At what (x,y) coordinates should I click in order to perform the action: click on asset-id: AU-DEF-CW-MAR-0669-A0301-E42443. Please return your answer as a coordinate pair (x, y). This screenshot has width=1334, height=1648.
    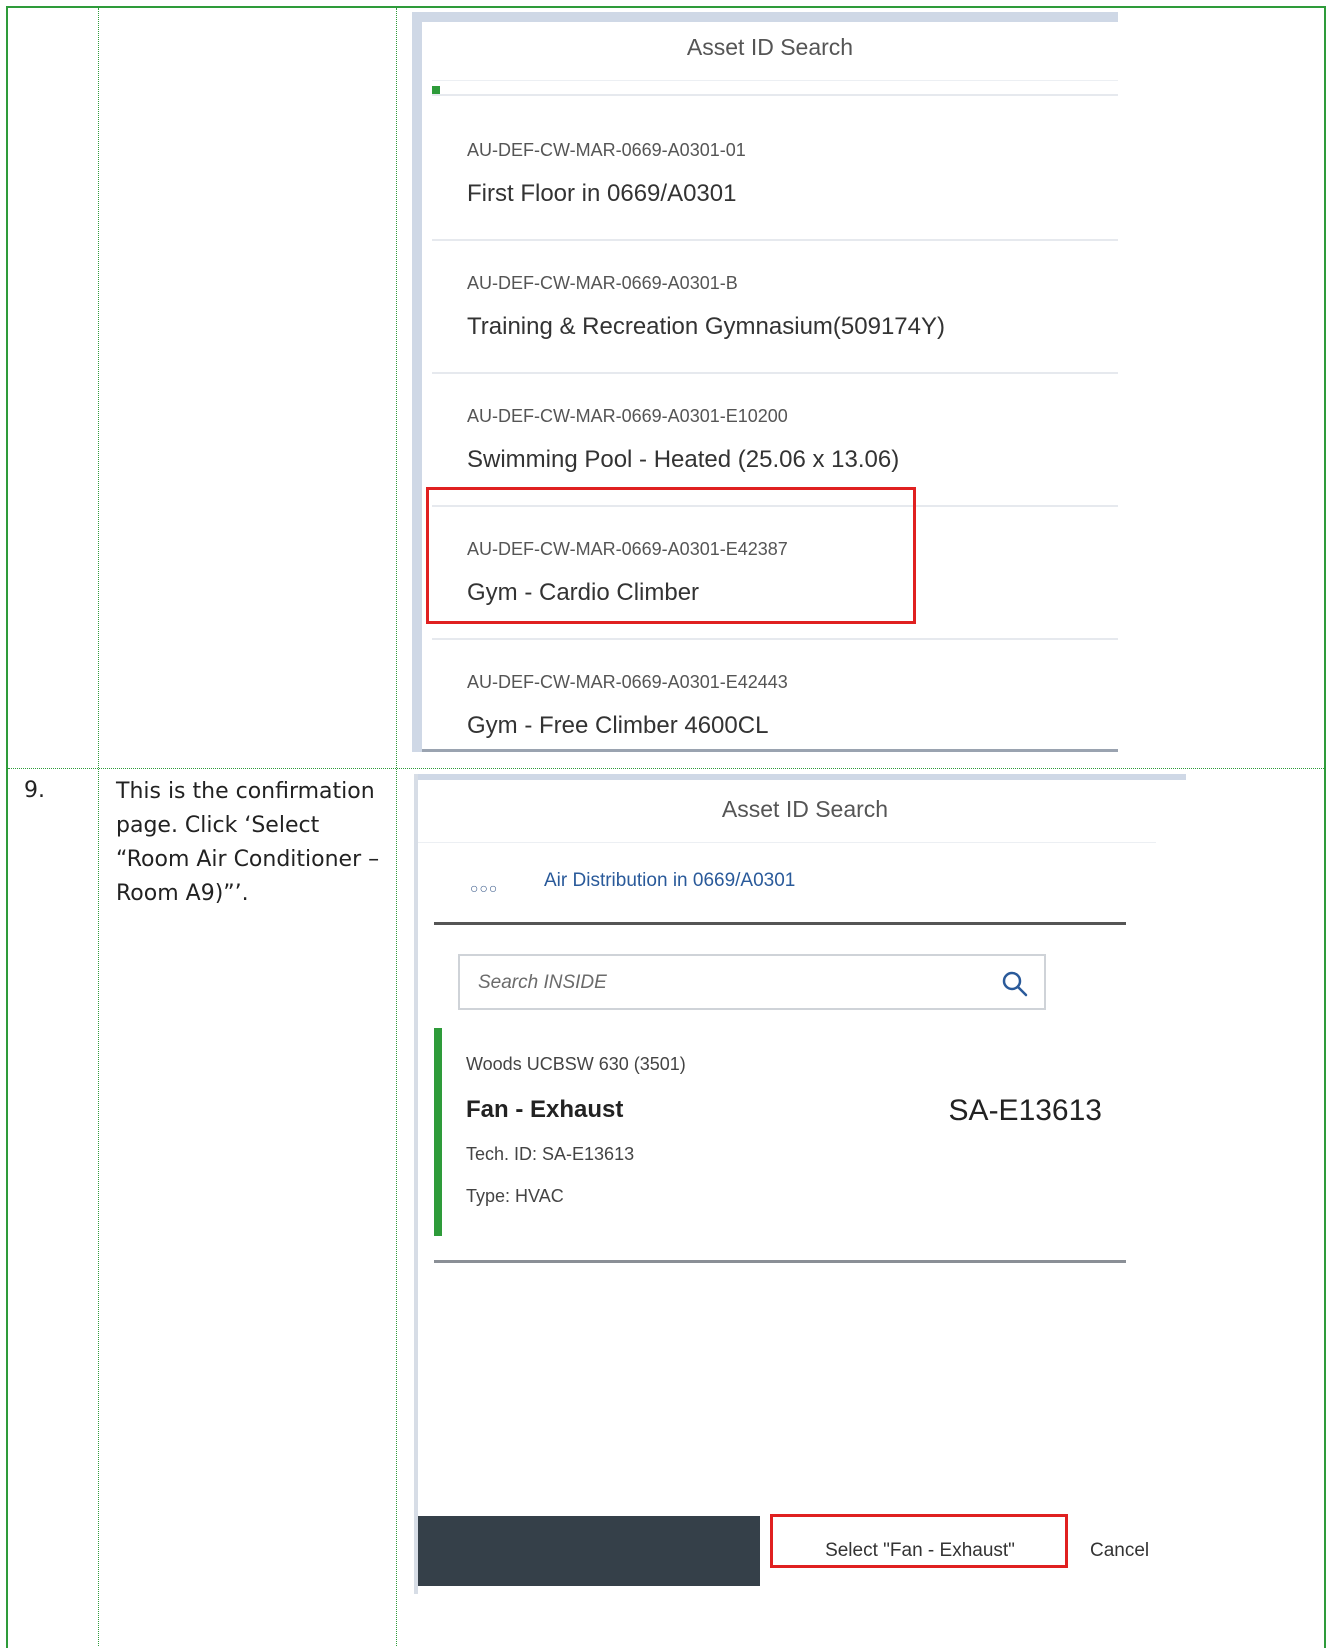
    Looking at the image, I should click on (627, 682).